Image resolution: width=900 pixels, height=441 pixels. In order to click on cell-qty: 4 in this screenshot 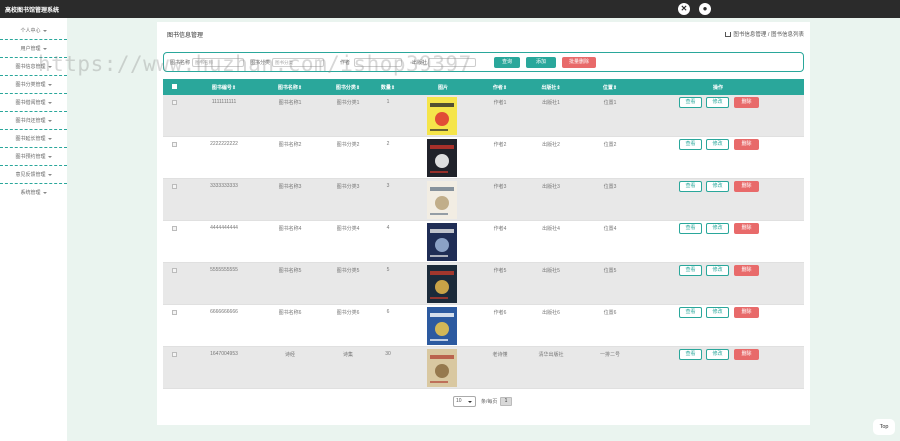, I will do `click(388, 228)`.